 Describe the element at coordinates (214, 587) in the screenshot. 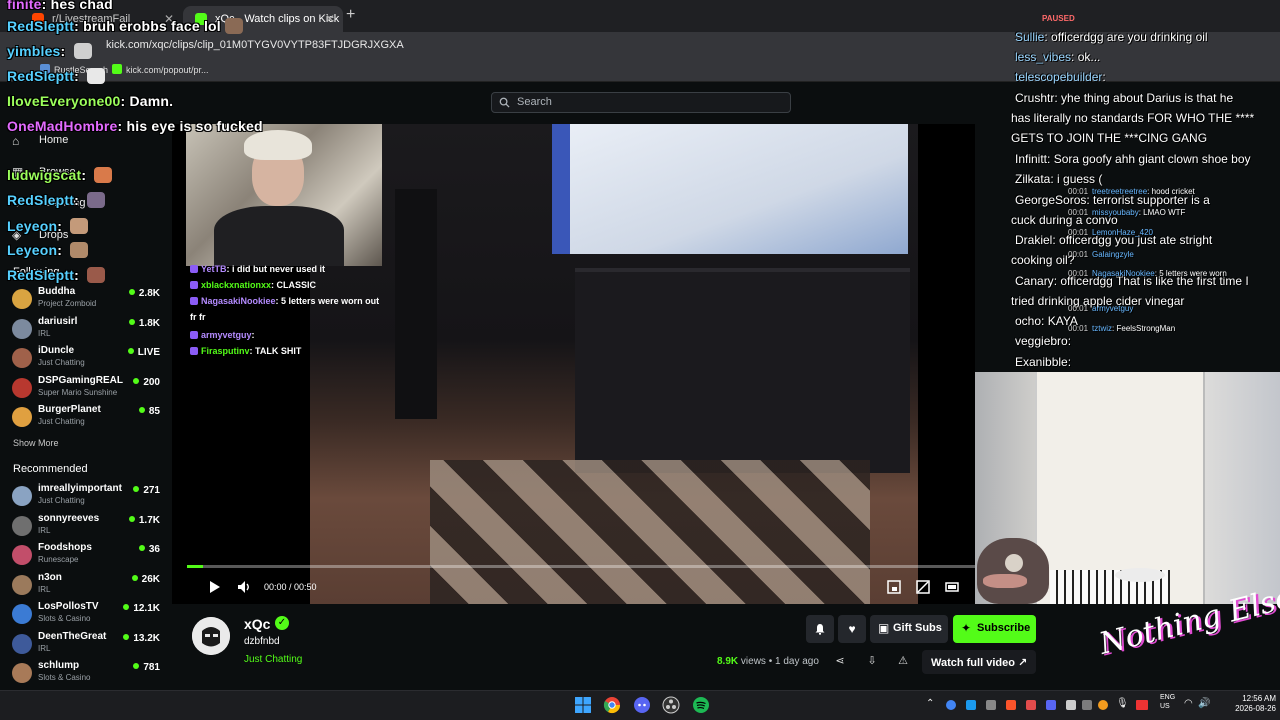

I see `play-icon` at that location.